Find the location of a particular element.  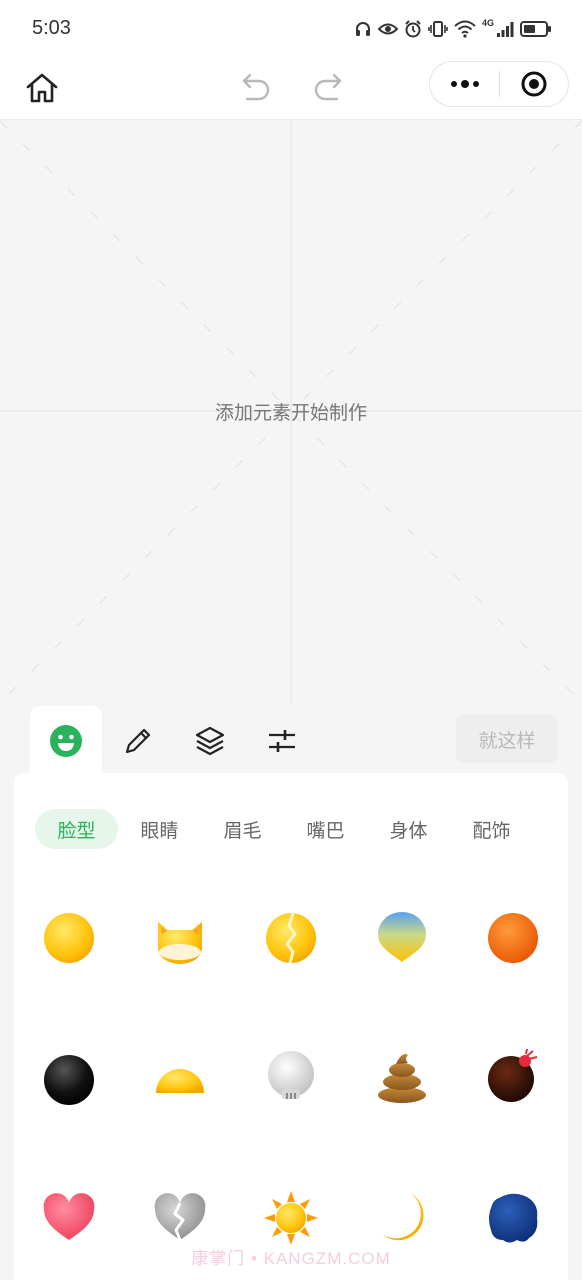

category-tab-mouth: 嘴巴 is located at coordinates (325, 829).